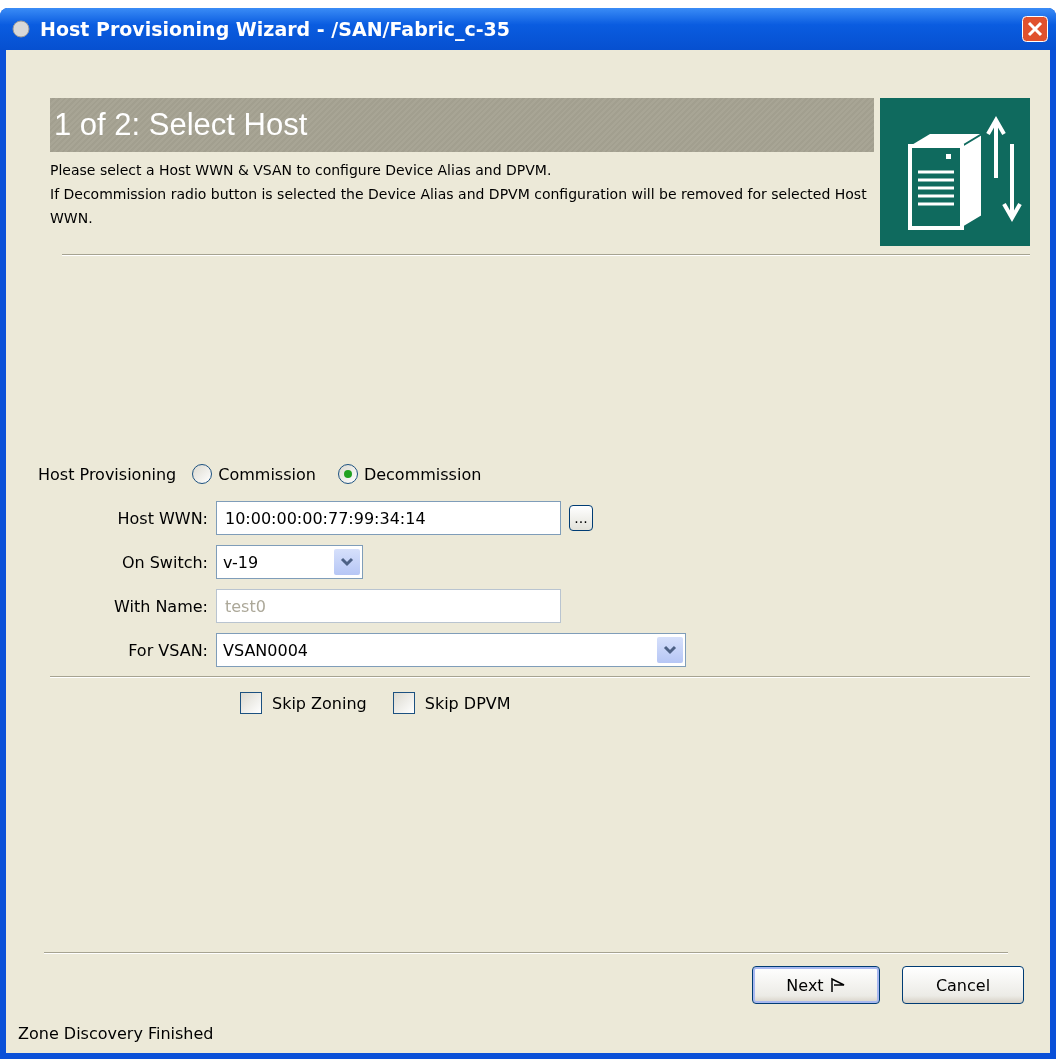 This screenshot has width=1056, height=1059. What do you see at coordinates (462, 125) in the screenshot?
I see `step-title: 1 of 2: Select Host` at bounding box center [462, 125].